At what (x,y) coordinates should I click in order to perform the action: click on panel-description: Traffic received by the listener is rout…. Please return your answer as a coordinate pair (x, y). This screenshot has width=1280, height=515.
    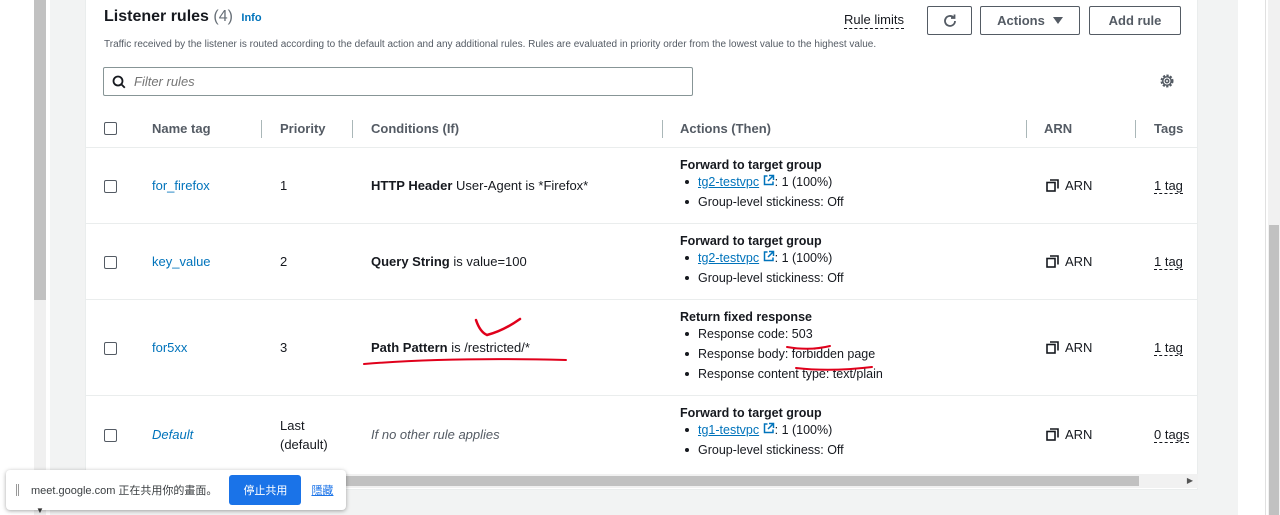
    Looking at the image, I should click on (490, 44).